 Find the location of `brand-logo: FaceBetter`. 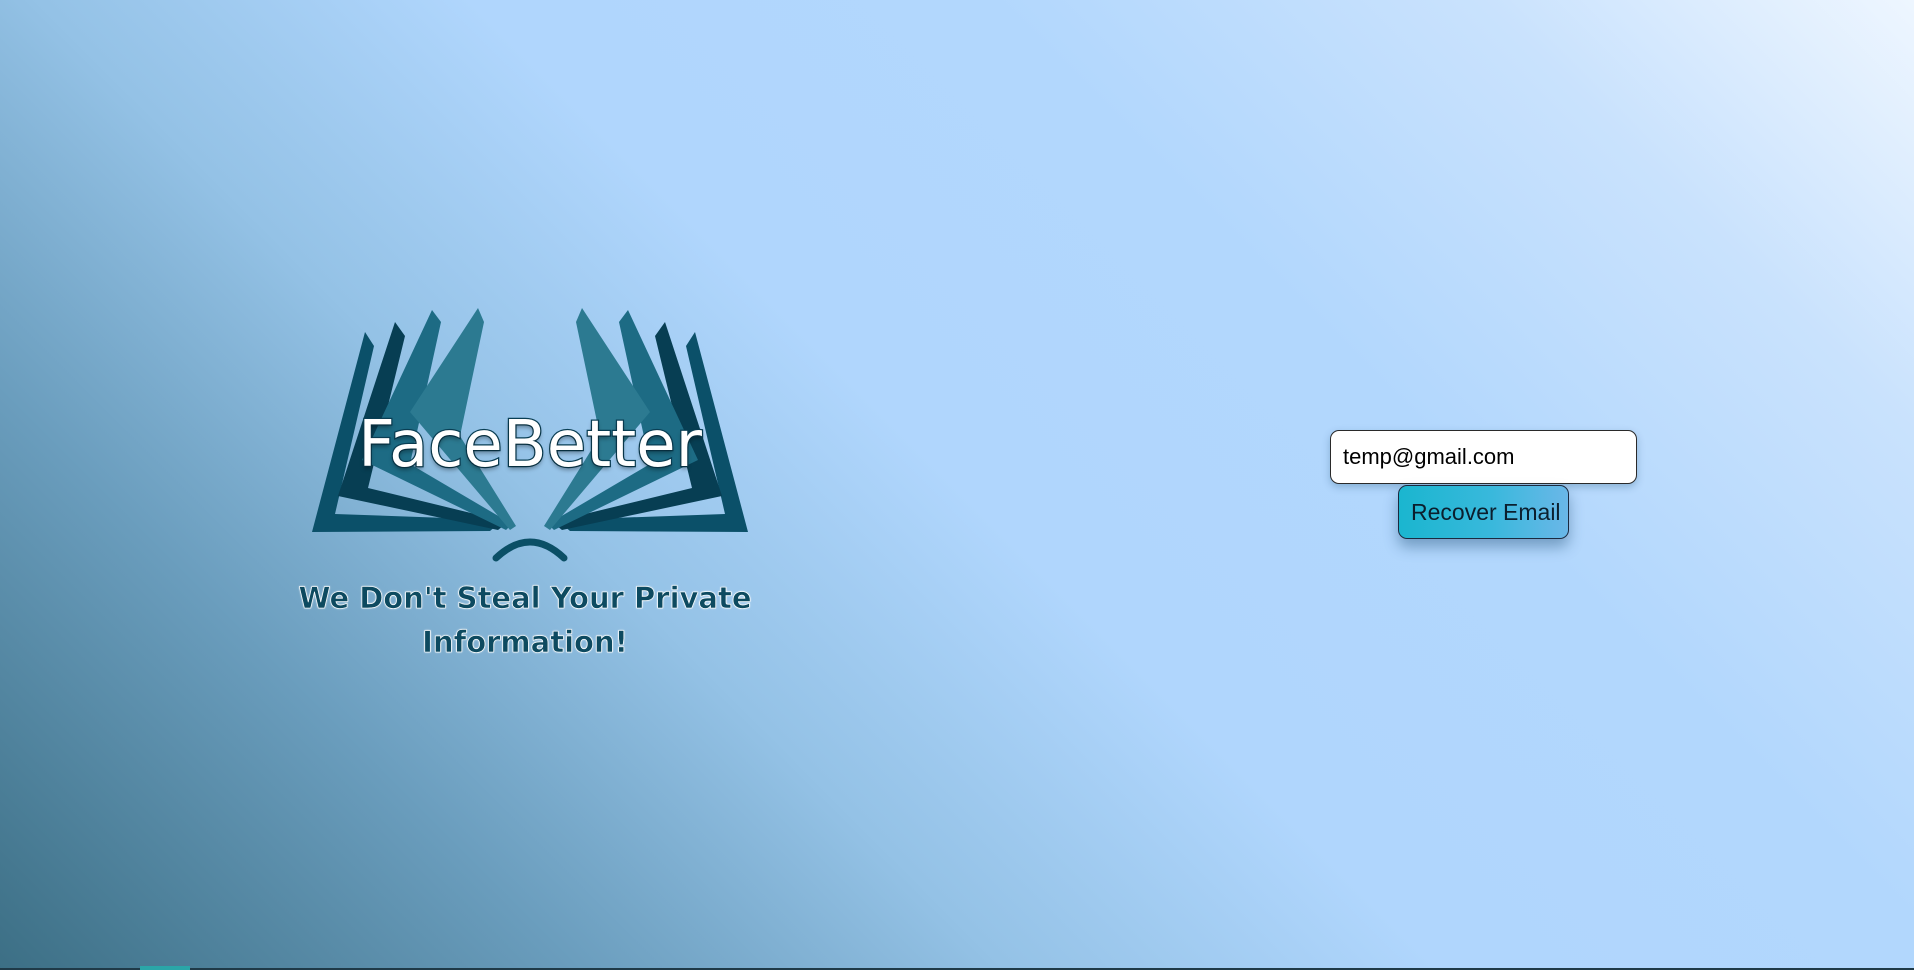

brand-logo: FaceBetter is located at coordinates (530, 440).